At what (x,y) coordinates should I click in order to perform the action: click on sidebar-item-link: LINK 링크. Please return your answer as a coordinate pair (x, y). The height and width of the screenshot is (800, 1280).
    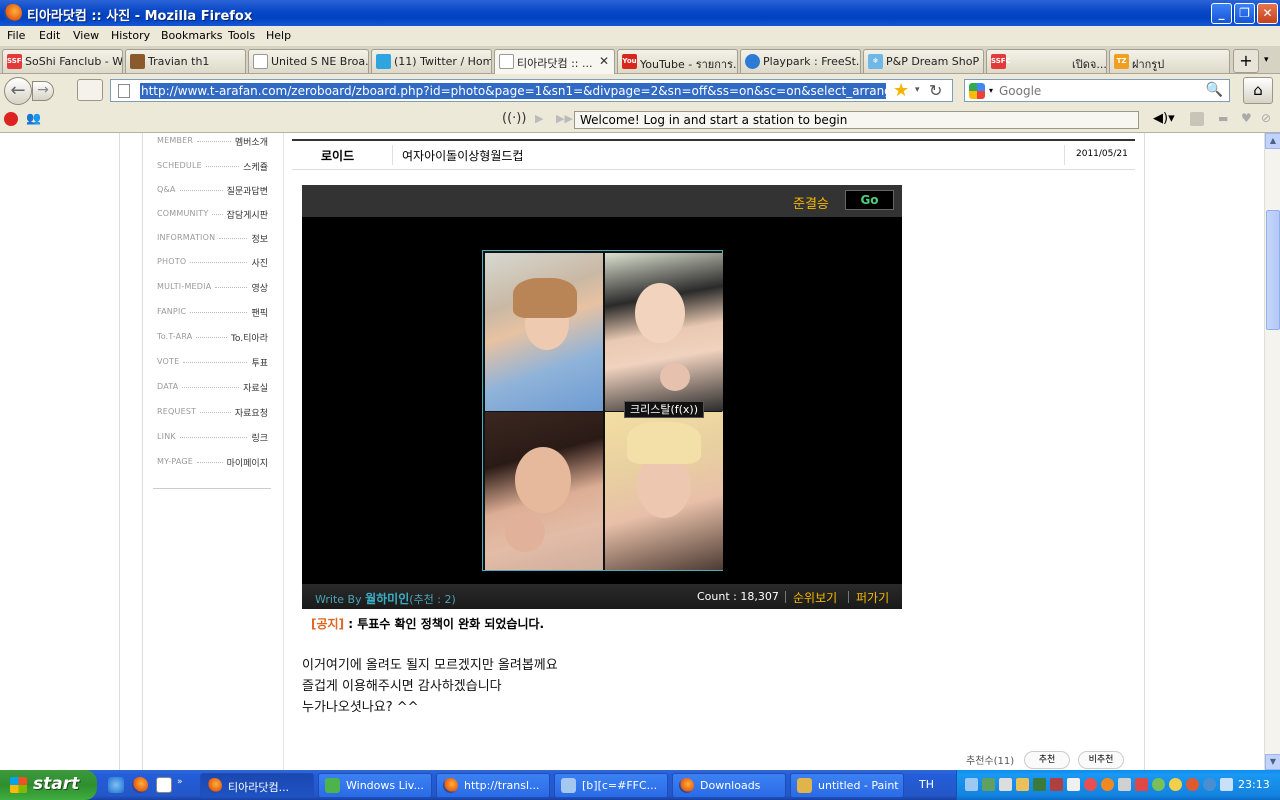
    Looking at the image, I should click on (212, 438).